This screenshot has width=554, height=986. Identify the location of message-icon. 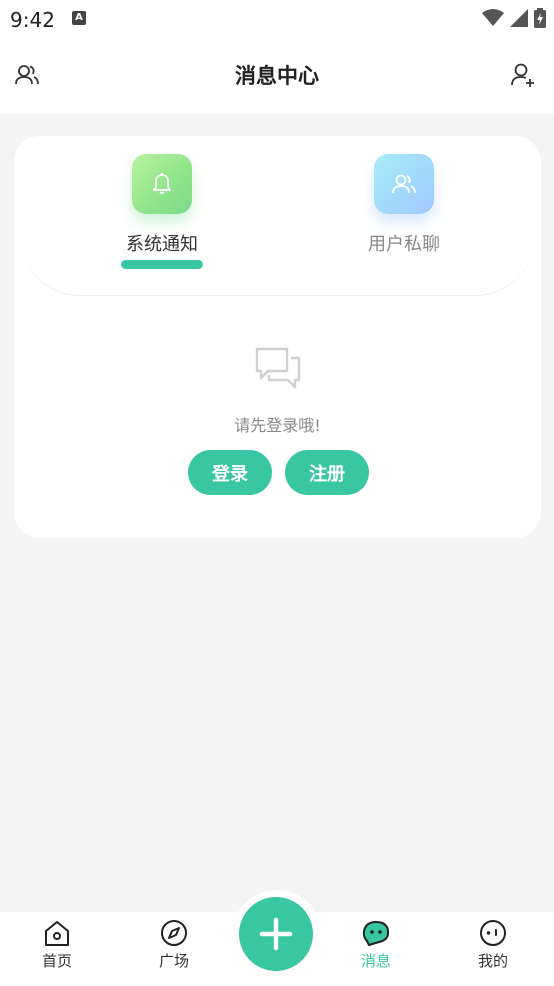
(376, 933).